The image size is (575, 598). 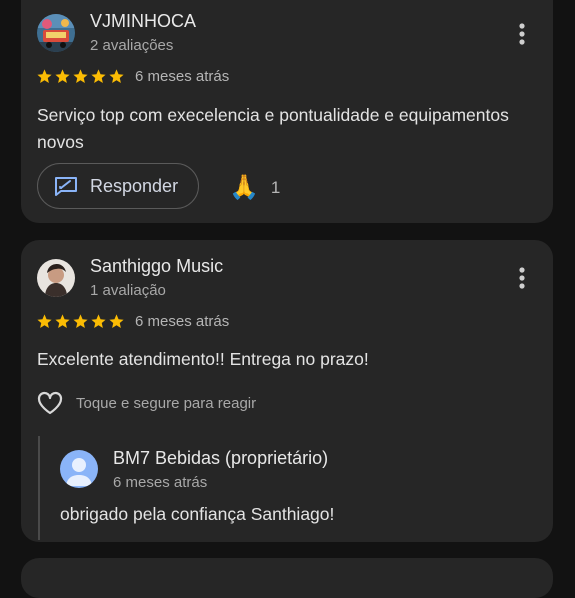 I want to click on reply-button-label: Responder, so click(x=134, y=185).